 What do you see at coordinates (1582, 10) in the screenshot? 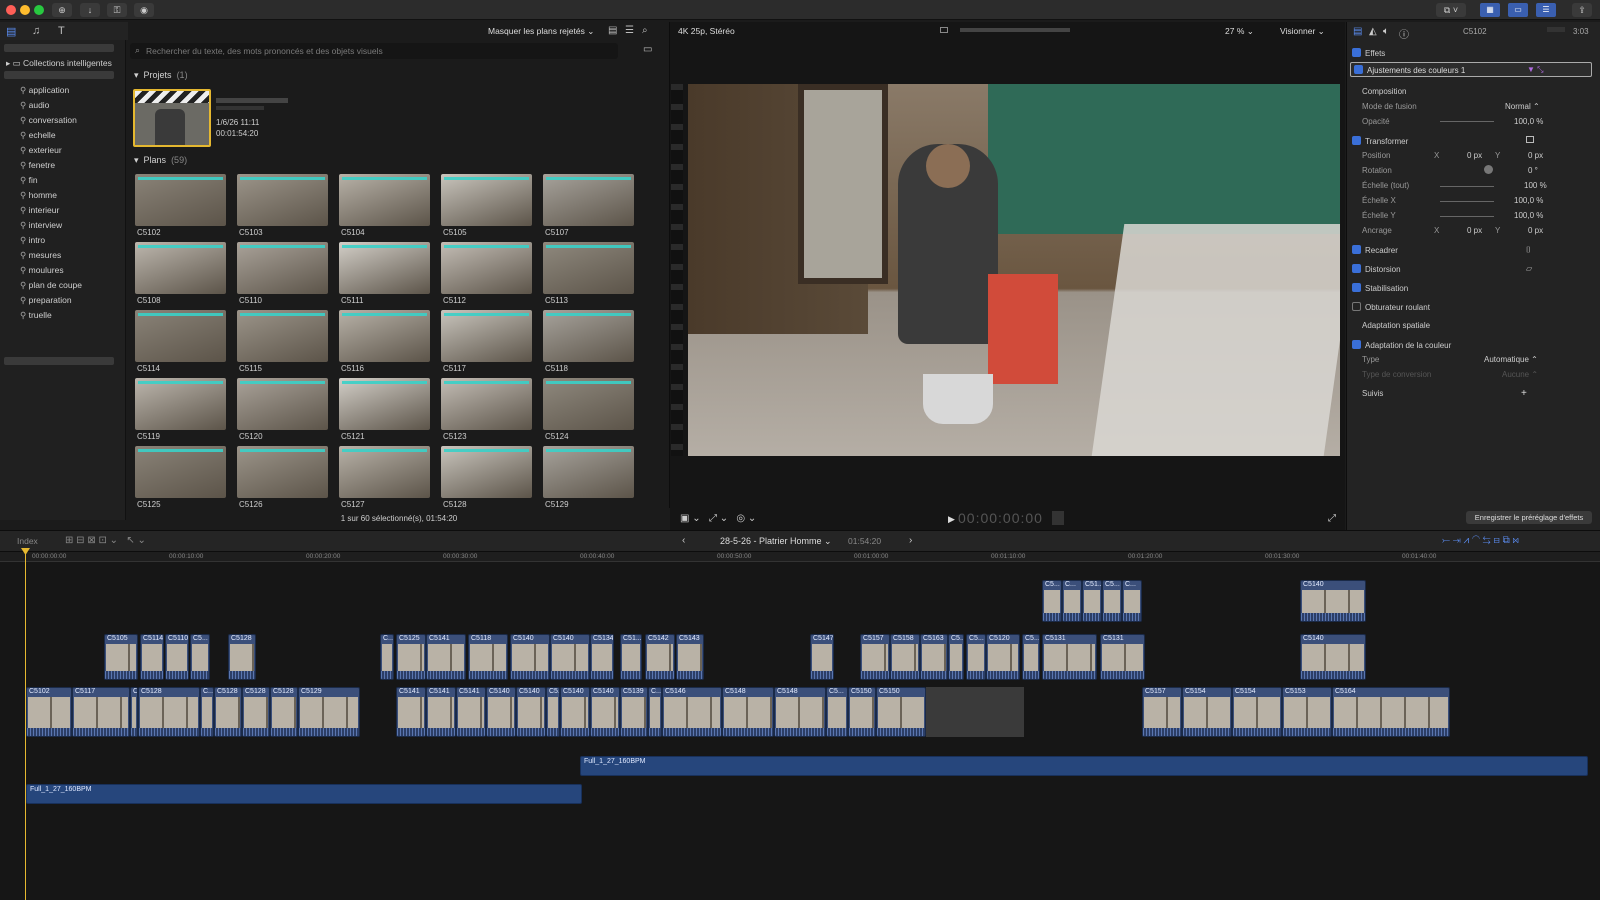
I see `share-icon: ⇪` at bounding box center [1582, 10].